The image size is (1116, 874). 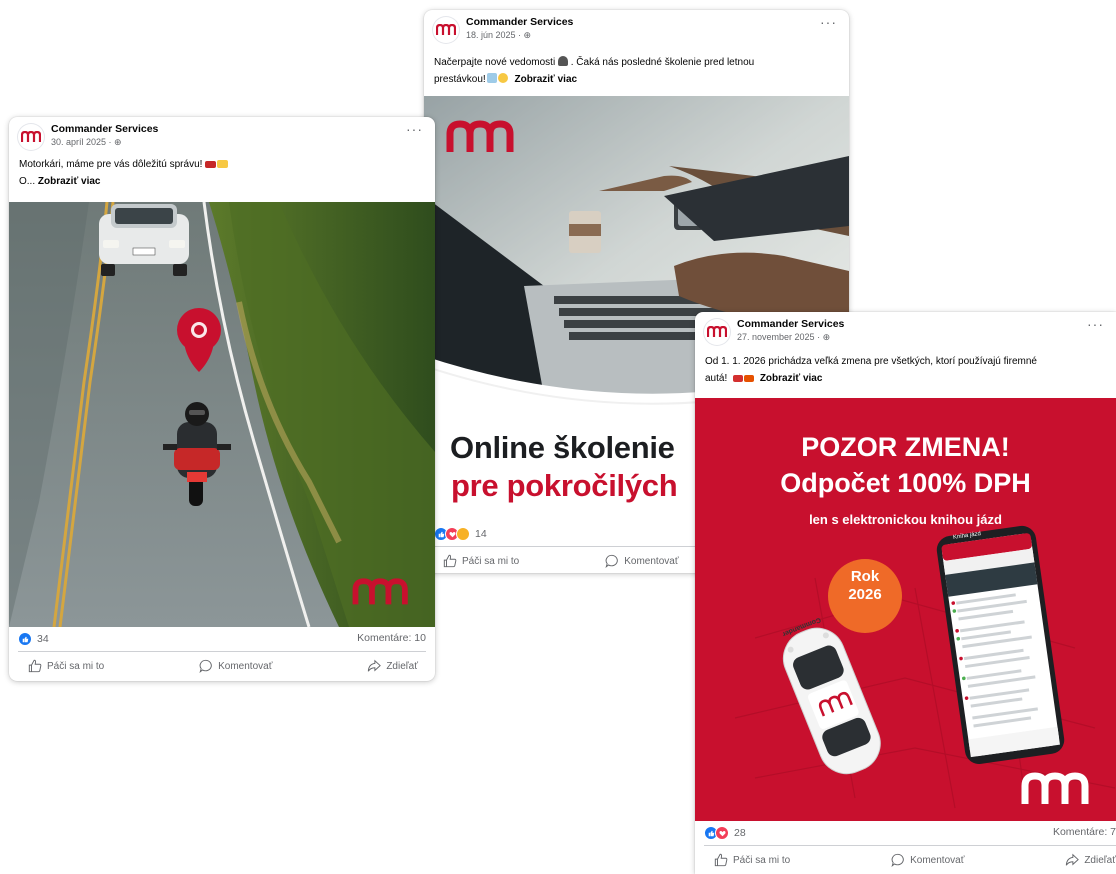 I want to click on reaction-count: 14, so click(x=481, y=534).